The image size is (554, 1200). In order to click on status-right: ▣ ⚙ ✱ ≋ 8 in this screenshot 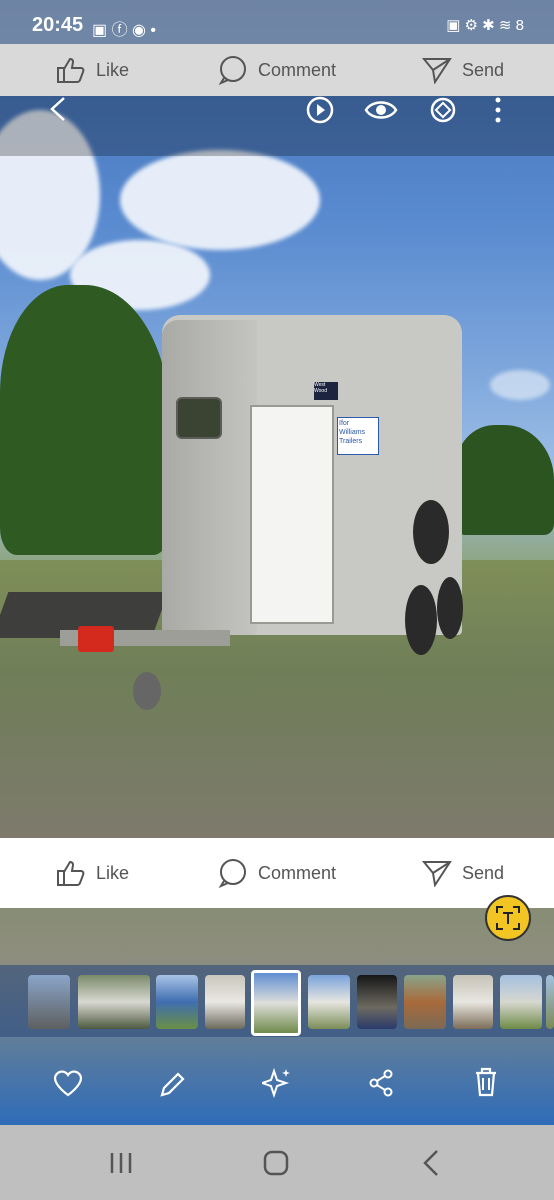, I will do `click(485, 25)`.